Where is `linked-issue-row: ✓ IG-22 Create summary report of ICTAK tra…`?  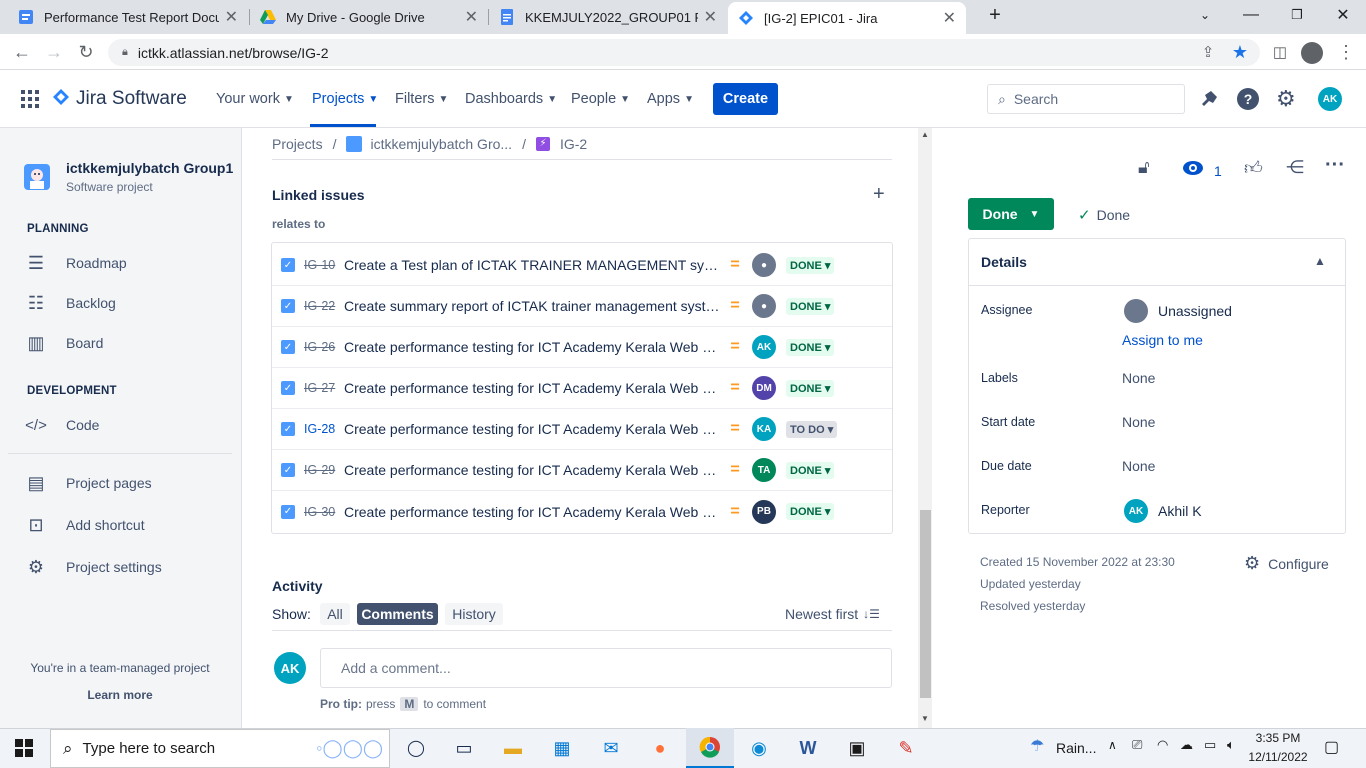 linked-issue-row: ✓ IG-22 Create summary report of ICTAK tra… is located at coordinates (582, 306).